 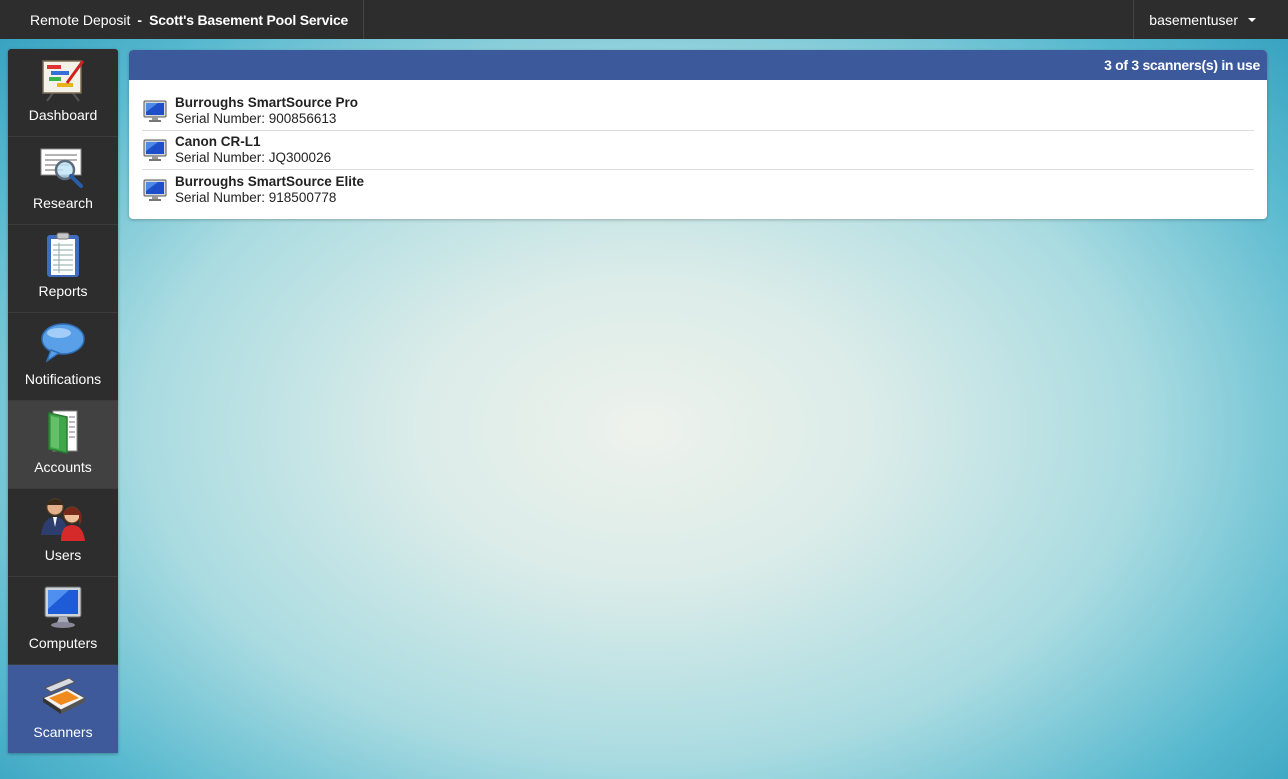 I want to click on scanner-name: Burroughs SmartSource Pro, so click(x=267, y=102).